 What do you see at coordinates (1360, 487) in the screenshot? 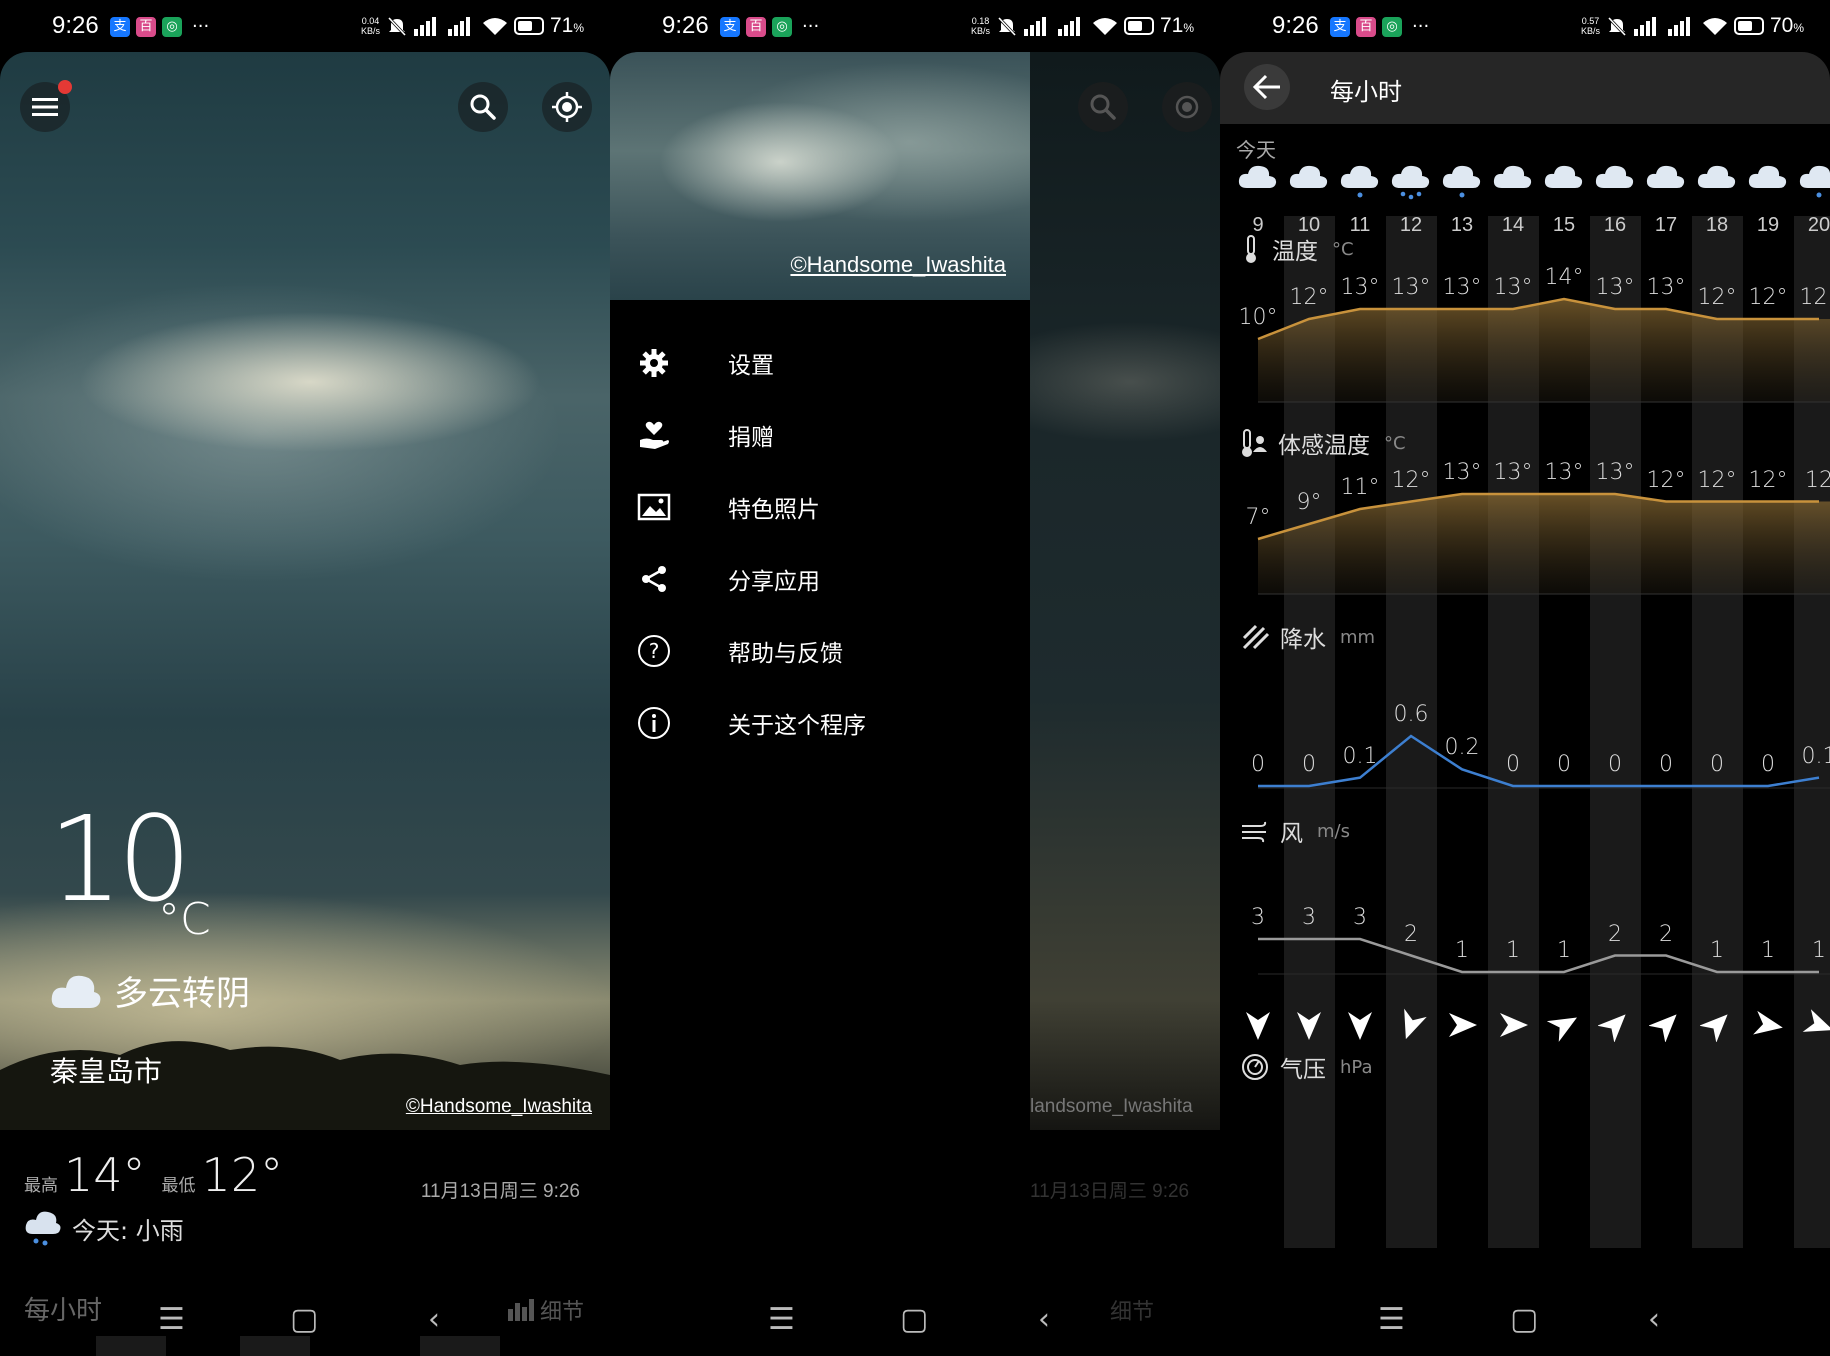
I see `data-label: 11°` at bounding box center [1360, 487].